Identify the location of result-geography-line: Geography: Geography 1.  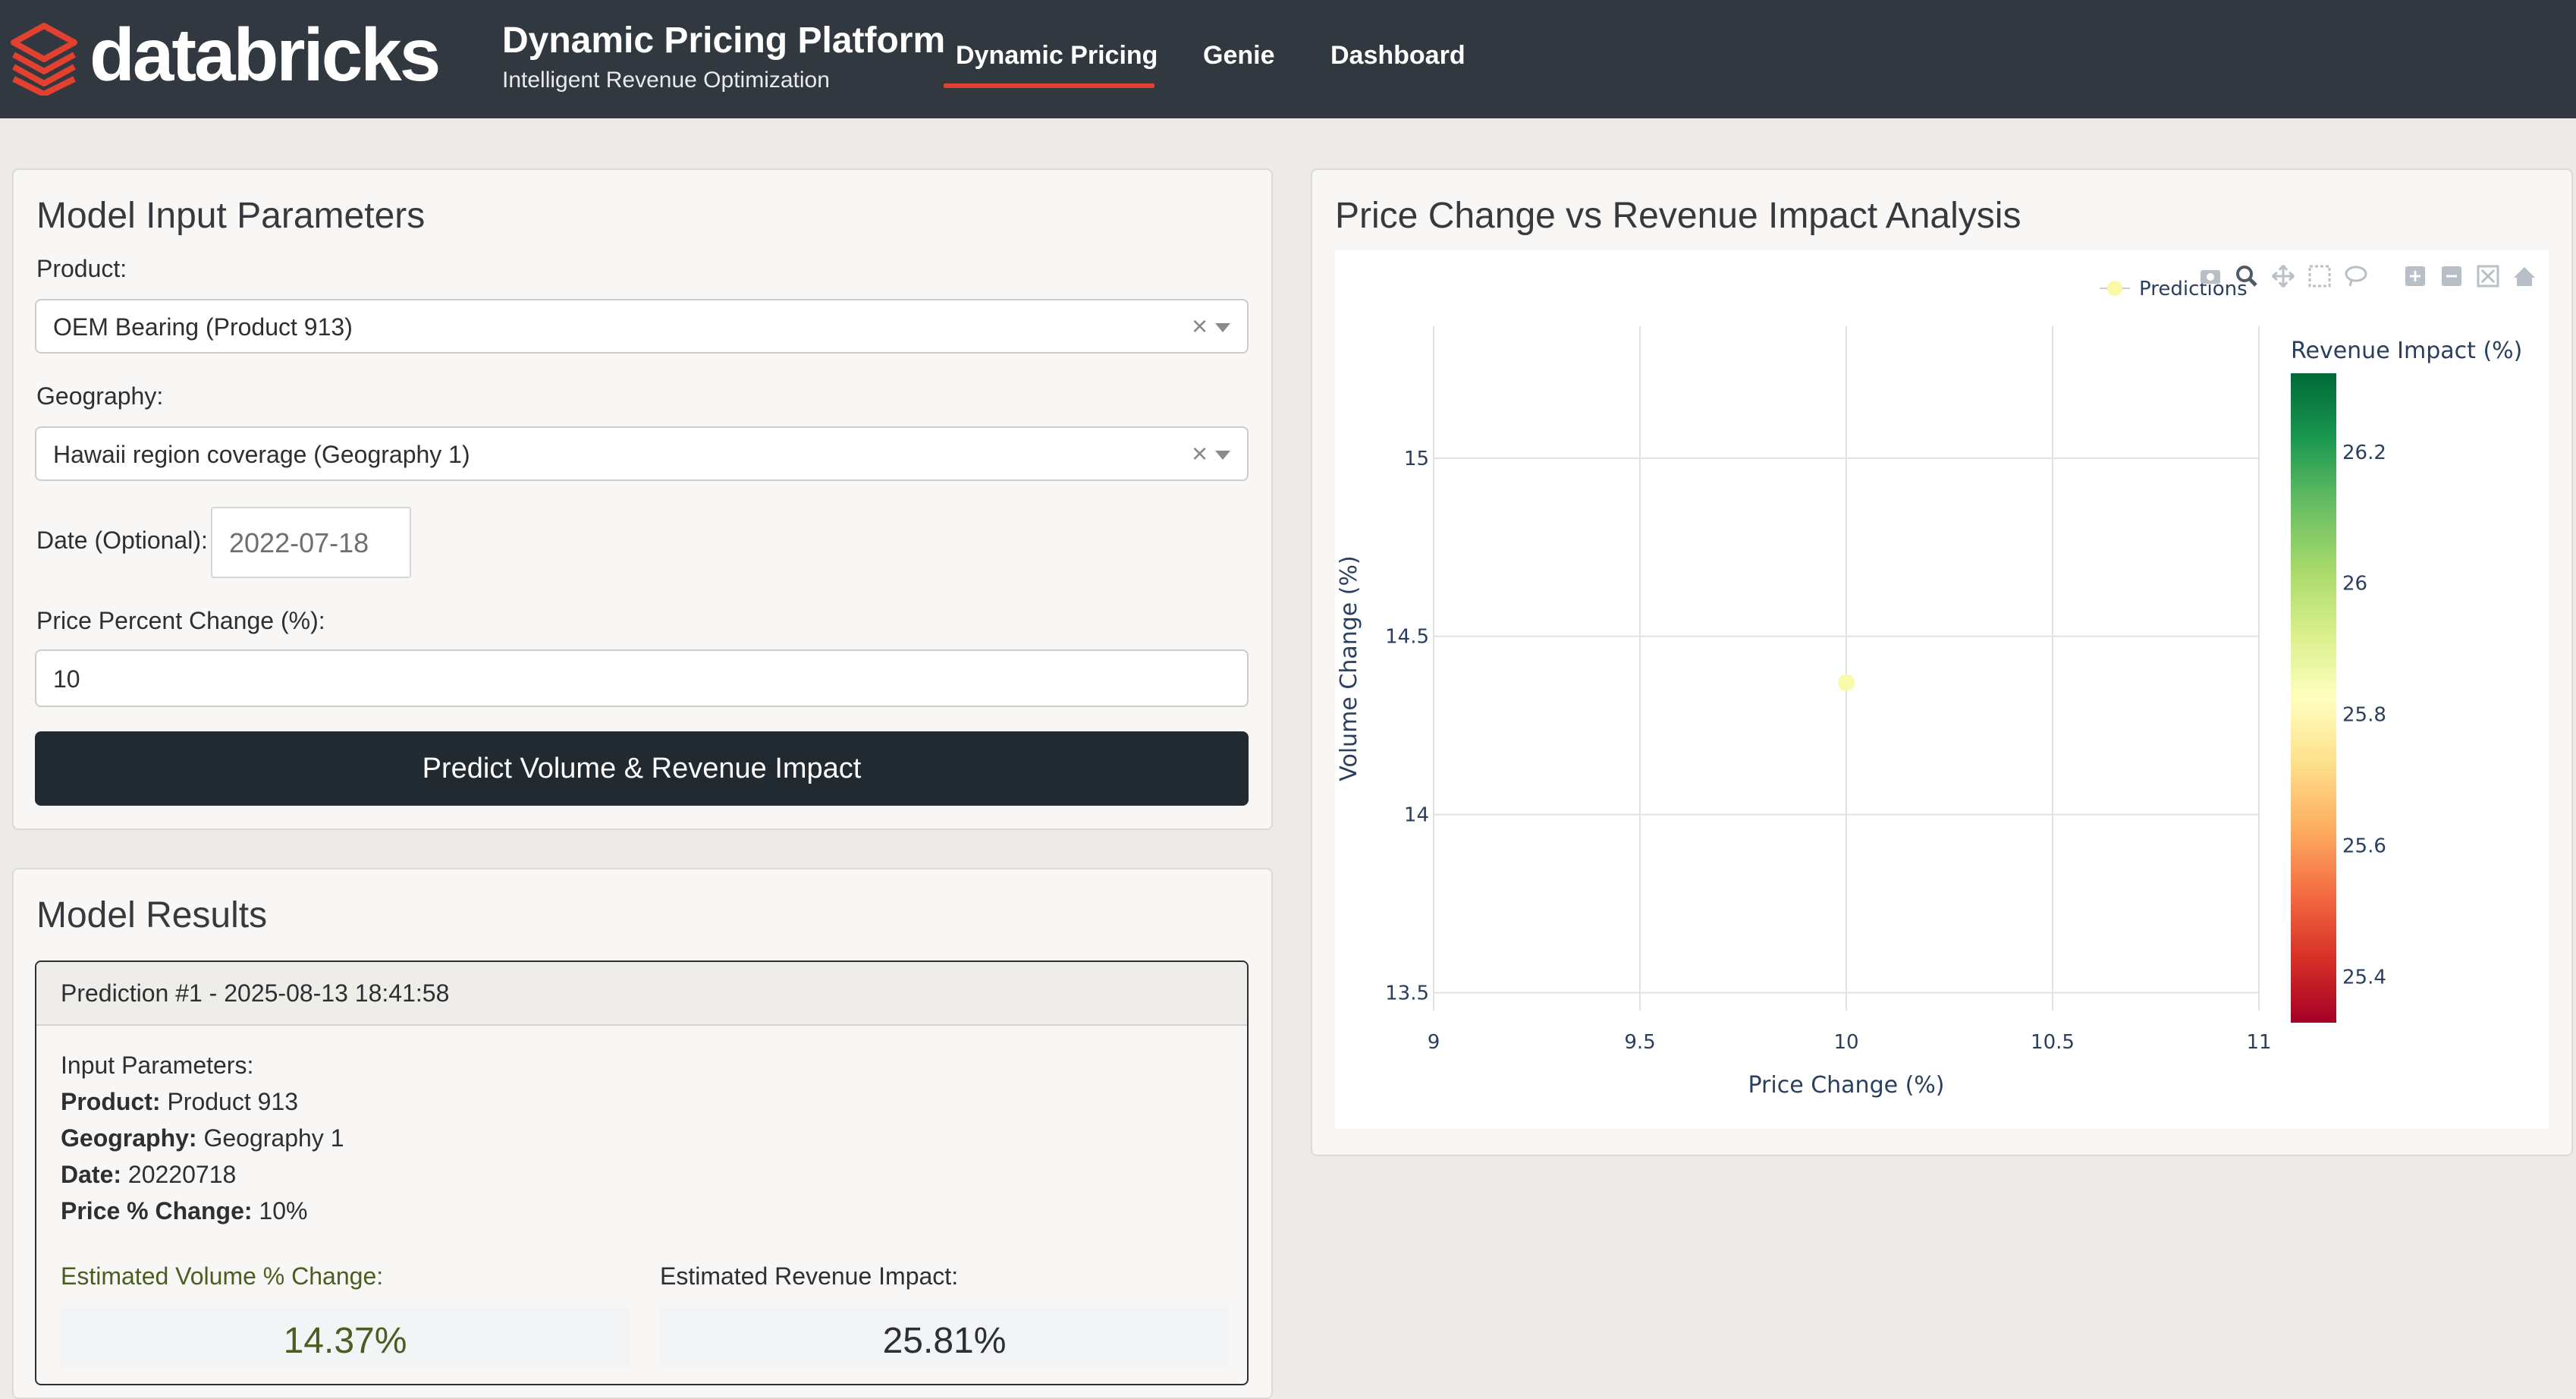
(202, 1138).